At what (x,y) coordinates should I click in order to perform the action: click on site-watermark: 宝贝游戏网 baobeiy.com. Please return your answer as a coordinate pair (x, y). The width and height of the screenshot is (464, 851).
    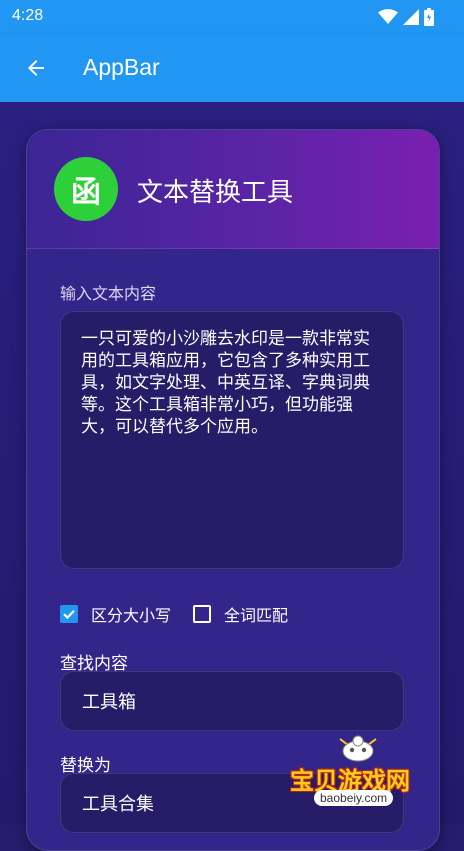
    Looking at the image, I should click on (361, 772).